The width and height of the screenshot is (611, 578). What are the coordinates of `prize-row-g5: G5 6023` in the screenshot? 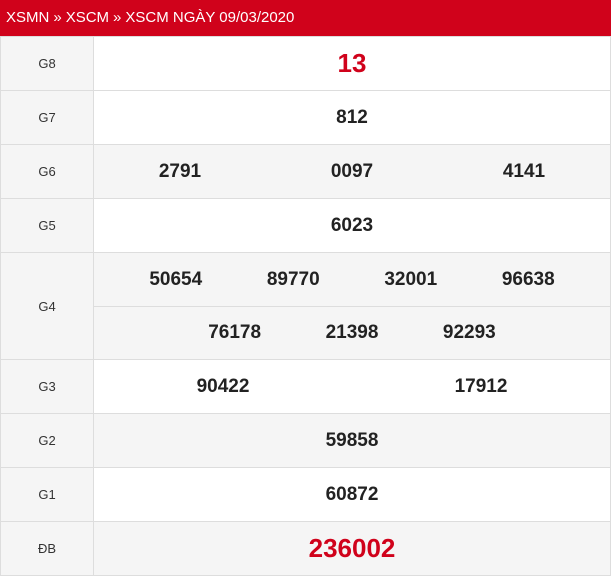 It's located at (305, 225).